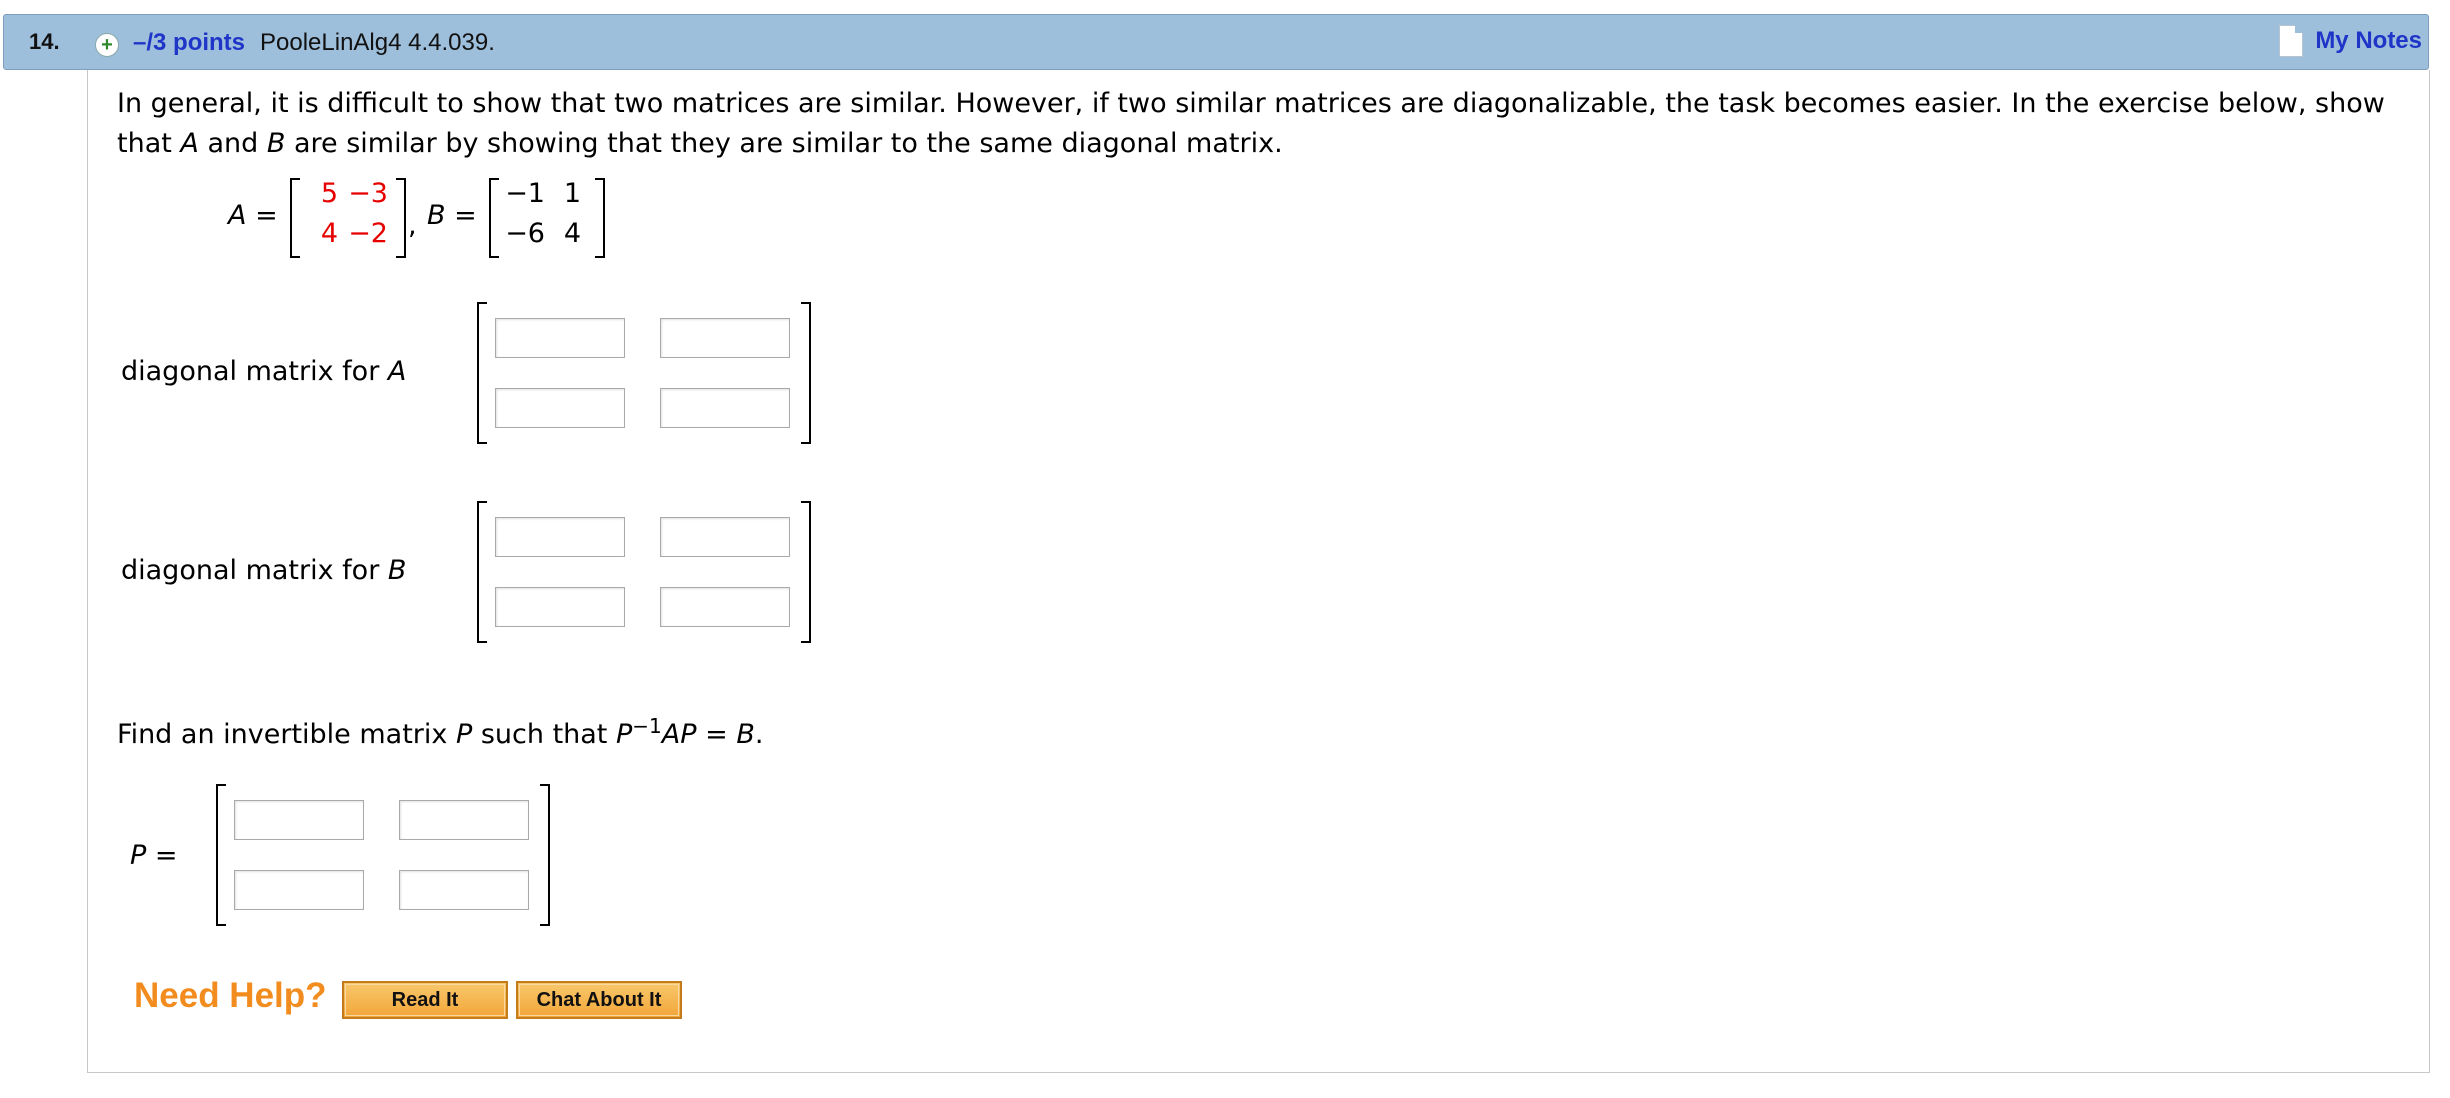 This screenshot has width=2450, height=1098. What do you see at coordinates (232, 143) in the screenshot?
I see `prompt-and: and` at bounding box center [232, 143].